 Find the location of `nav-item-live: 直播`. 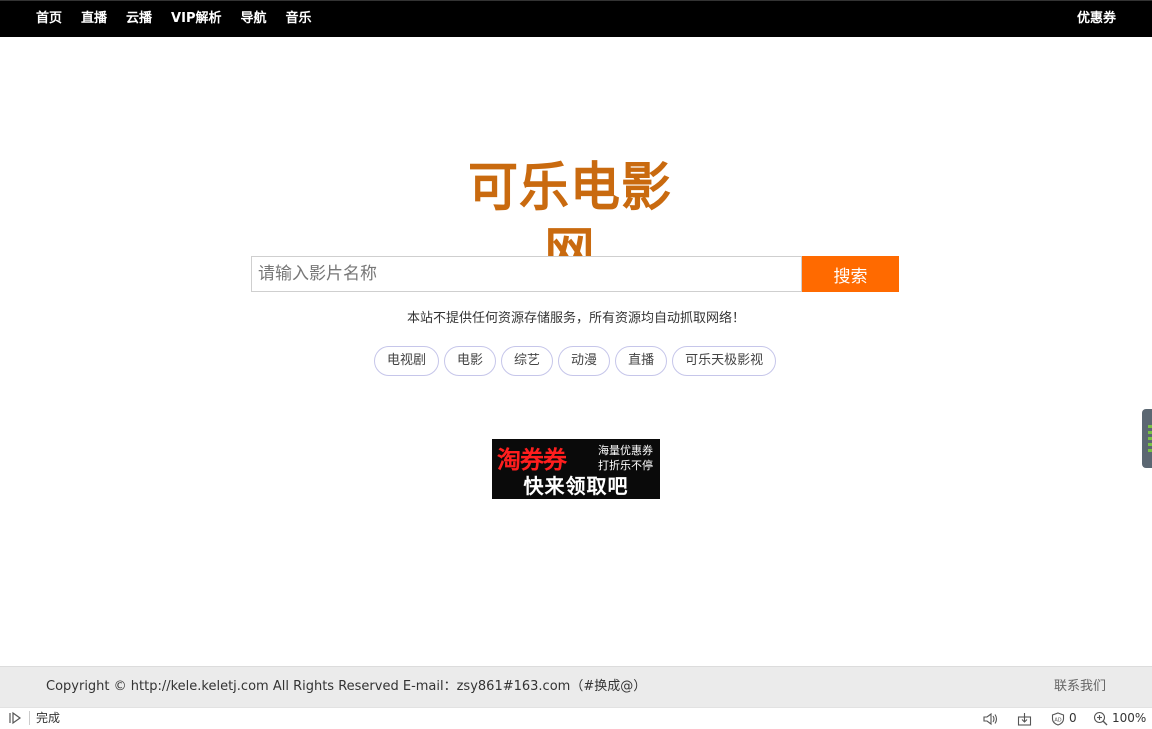

nav-item-live: 直播 is located at coordinates (94, 19).